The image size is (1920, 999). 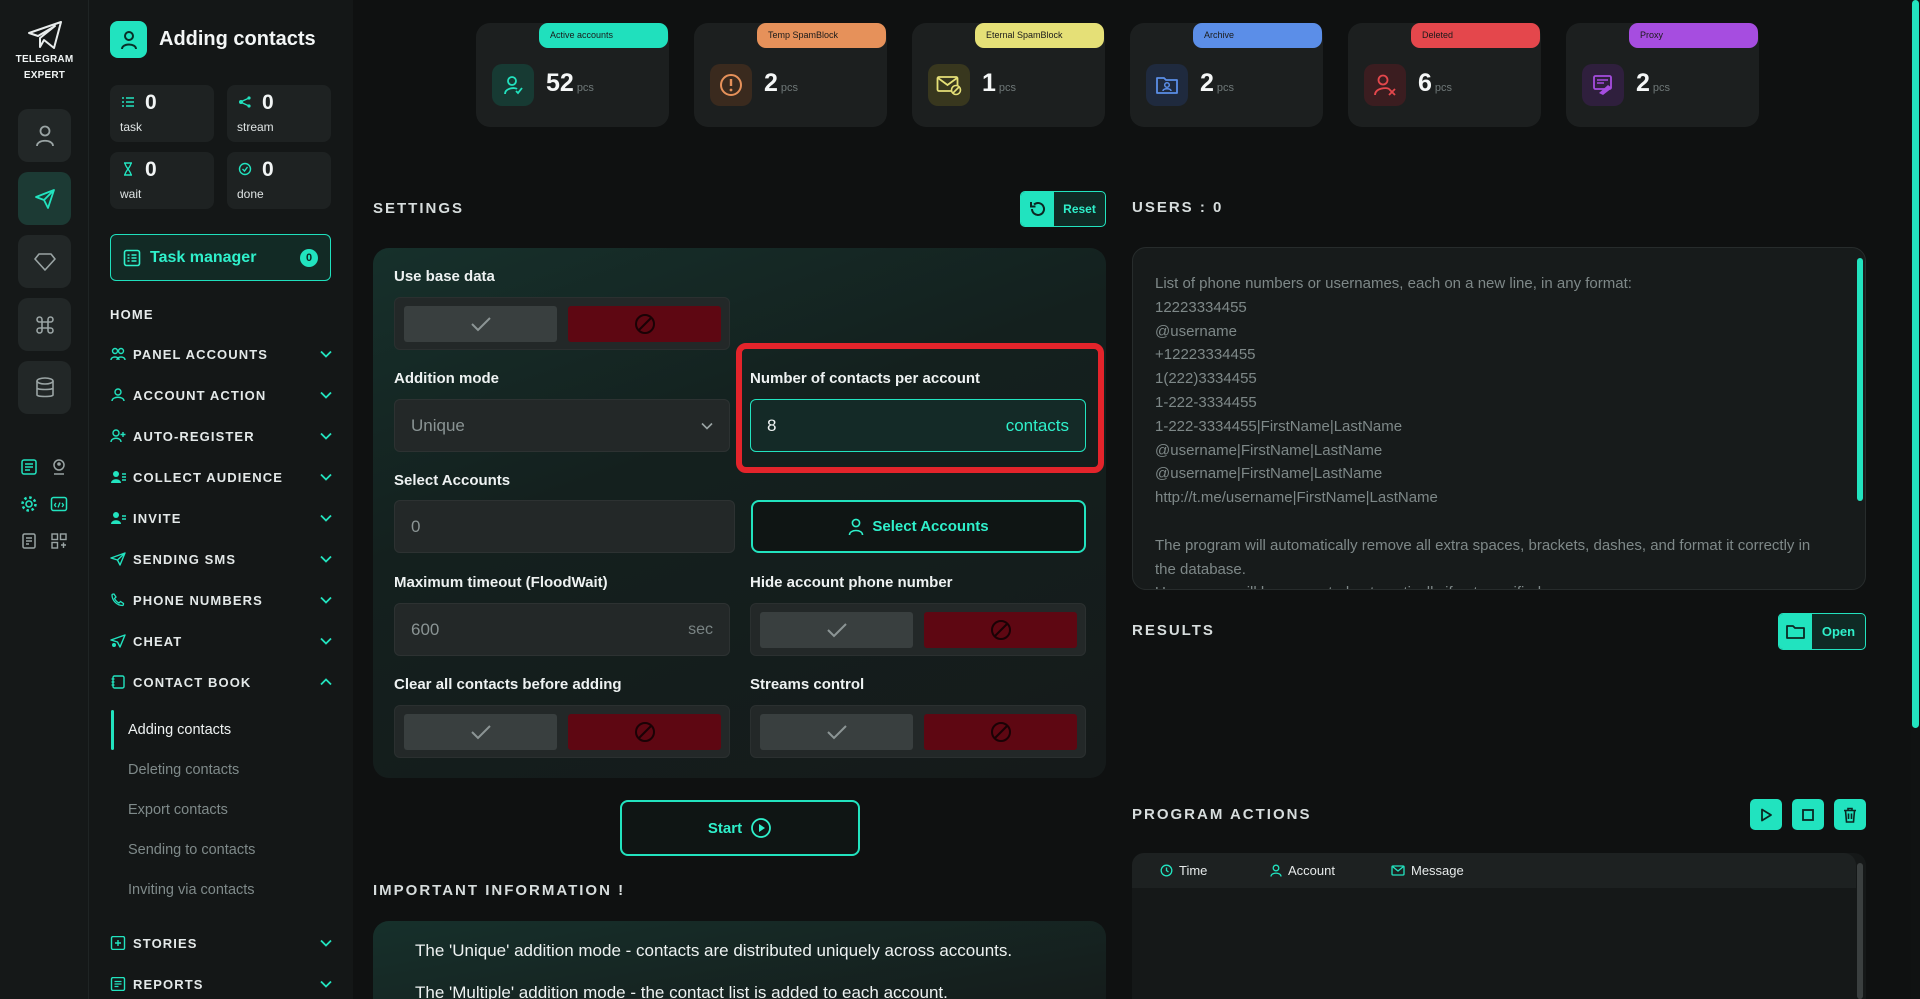 What do you see at coordinates (118, 477) in the screenshot?
I see `audience-icon` at bounding box center [118, 477].